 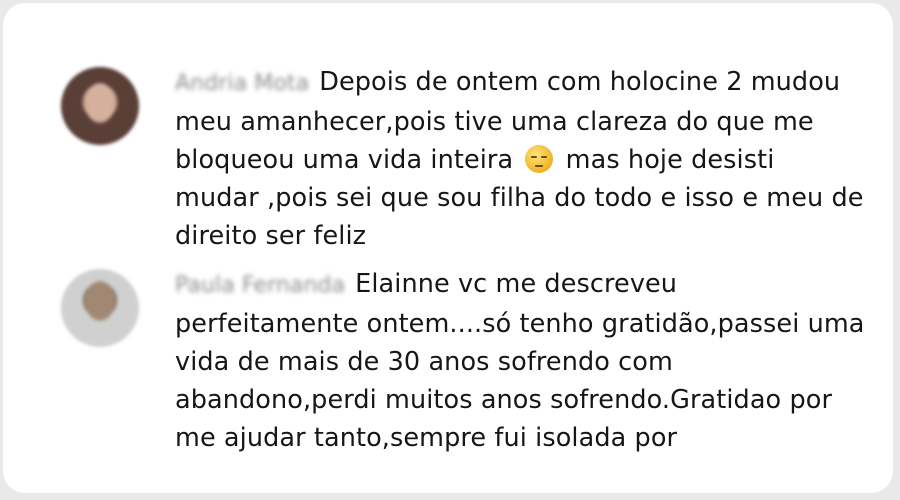 What do you see at coordinates (260, 286) in the screenshot?
I see `comment-author: Paula Fernanda` at bounding box center [260, 286].